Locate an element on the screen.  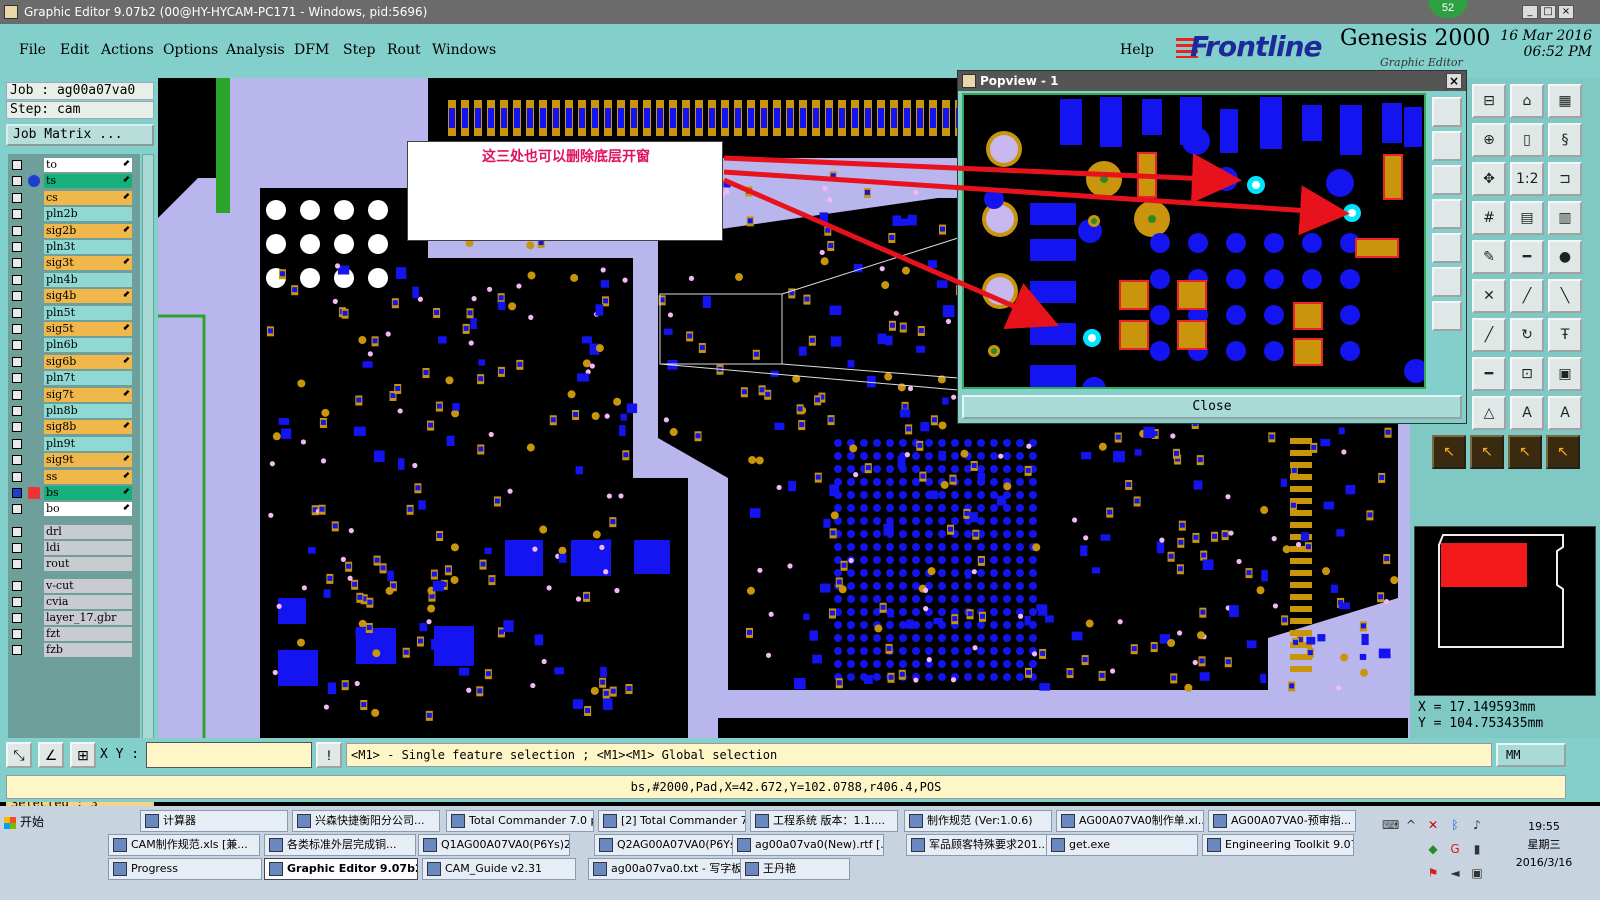
xy-input is located at coordinates (229, 755).